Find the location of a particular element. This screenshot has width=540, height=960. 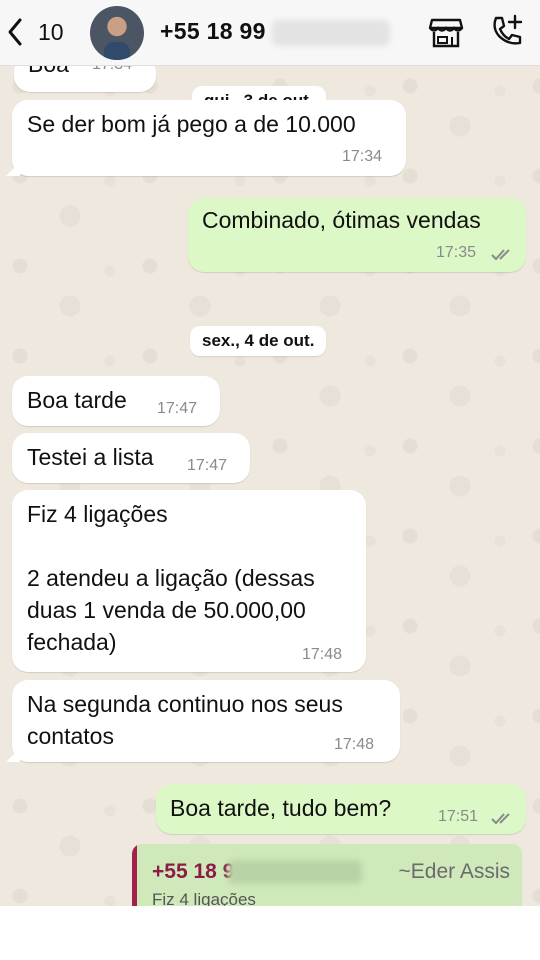

storefront-icon is located at coordinates (446, 32).